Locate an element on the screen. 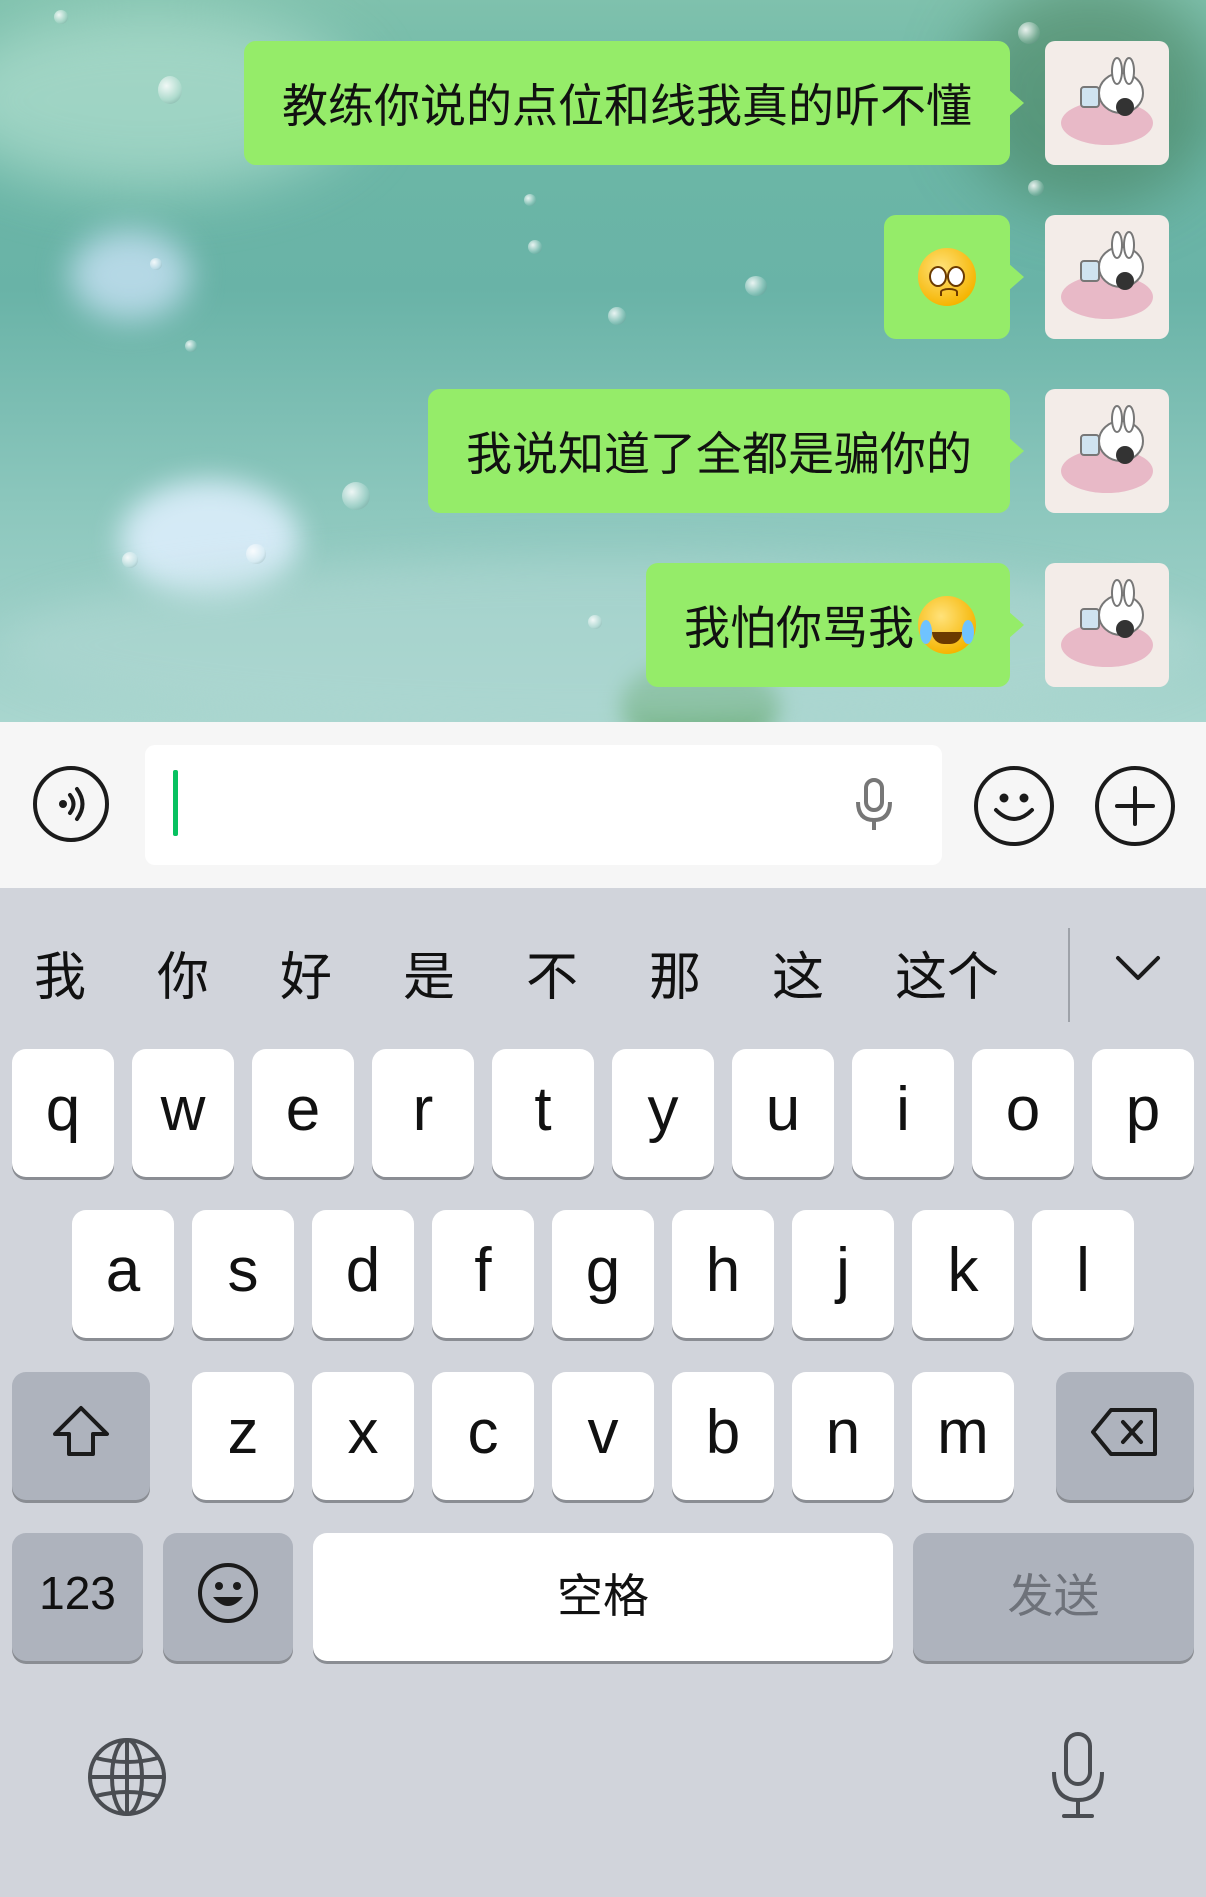 The height and width of the screenshot is (1897, 1206). key-t: t is located at coordinates (543, 1113).